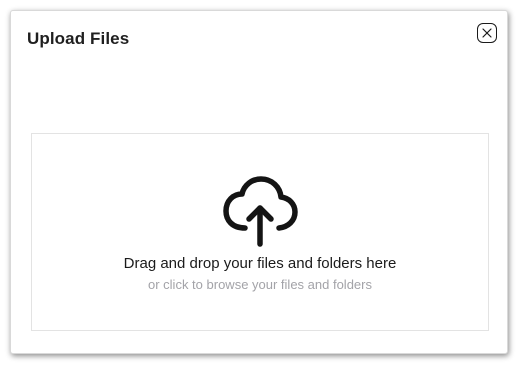  I want to click on close-icon, so click(487, 33).